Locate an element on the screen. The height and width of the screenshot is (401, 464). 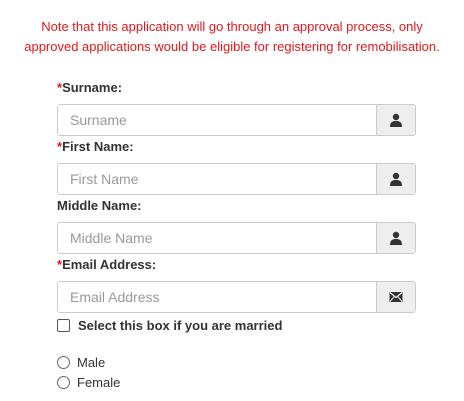
middle-name-field-group is located at coordinates (236, 238).